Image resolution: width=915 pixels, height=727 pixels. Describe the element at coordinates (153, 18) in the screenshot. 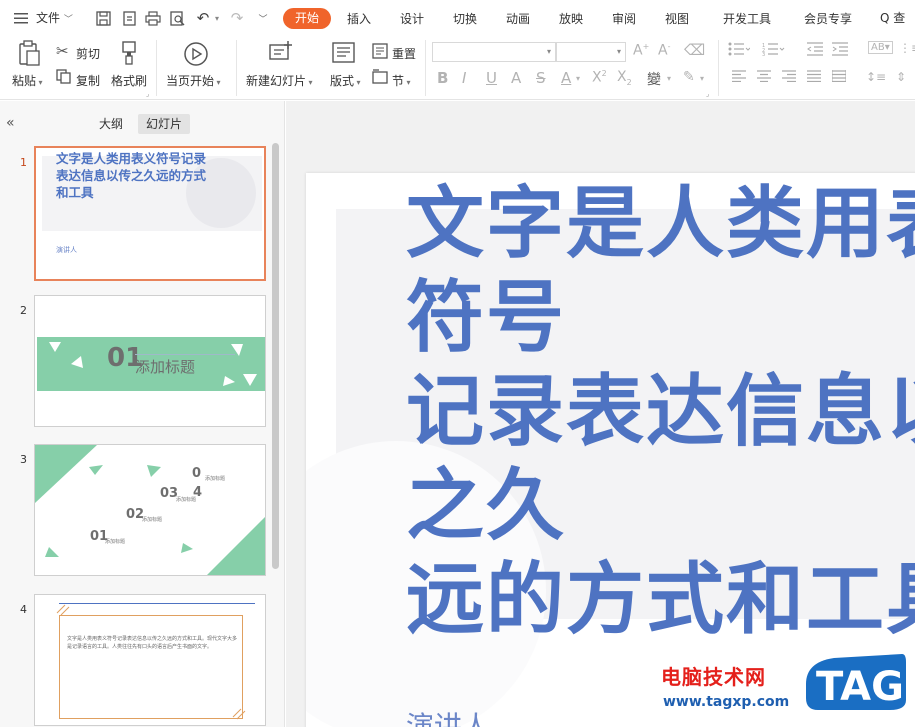

I see `print-icon` at that location.